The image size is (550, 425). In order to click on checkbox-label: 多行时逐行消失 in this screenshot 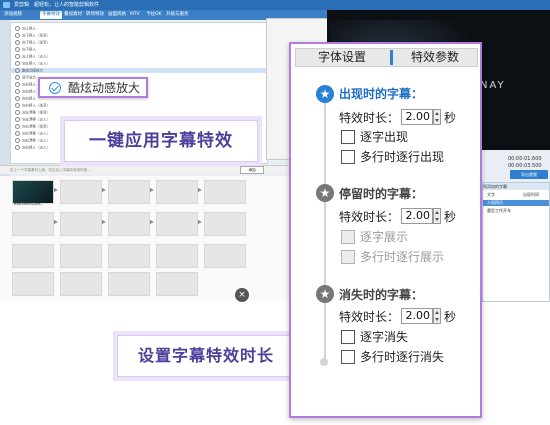, I will do `click(402, 357)`.